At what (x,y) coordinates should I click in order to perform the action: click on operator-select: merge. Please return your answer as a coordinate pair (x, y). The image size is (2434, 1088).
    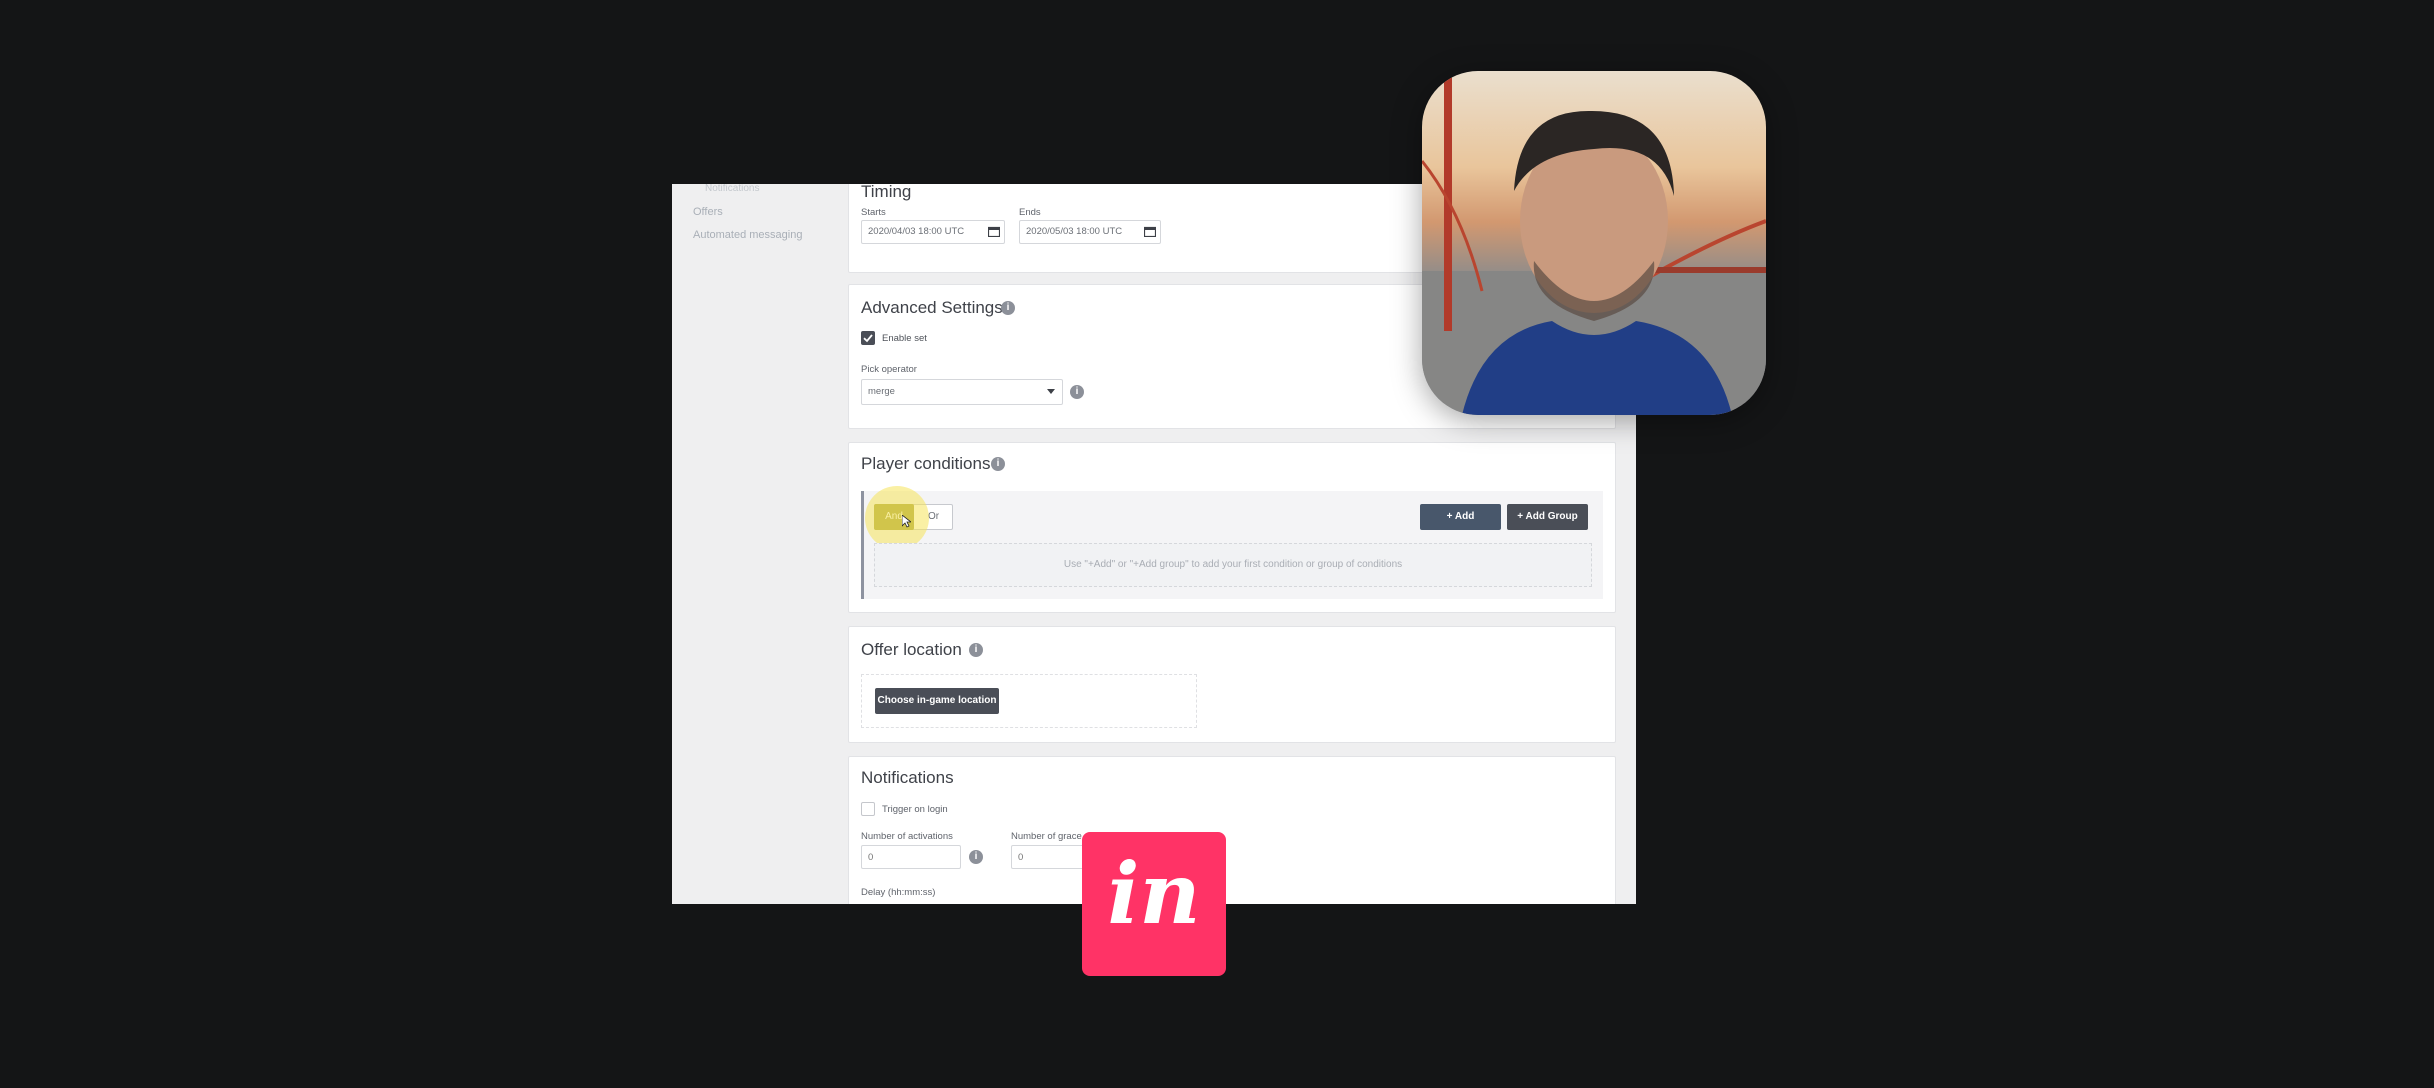
    Looking at the image, I should click on (962, 392).